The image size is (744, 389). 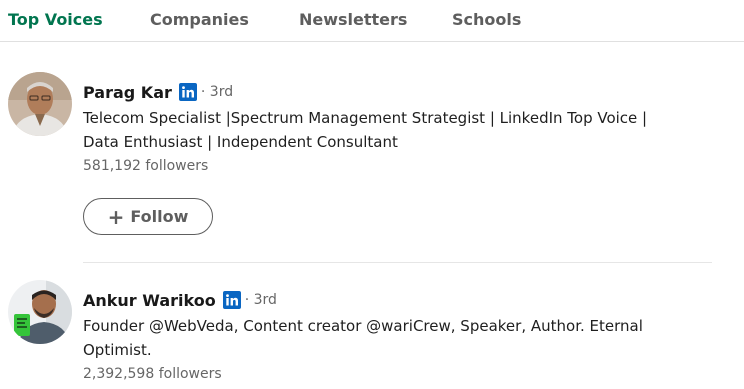 I want to click on tab-companies: Companies, so click(x=199, y=20).